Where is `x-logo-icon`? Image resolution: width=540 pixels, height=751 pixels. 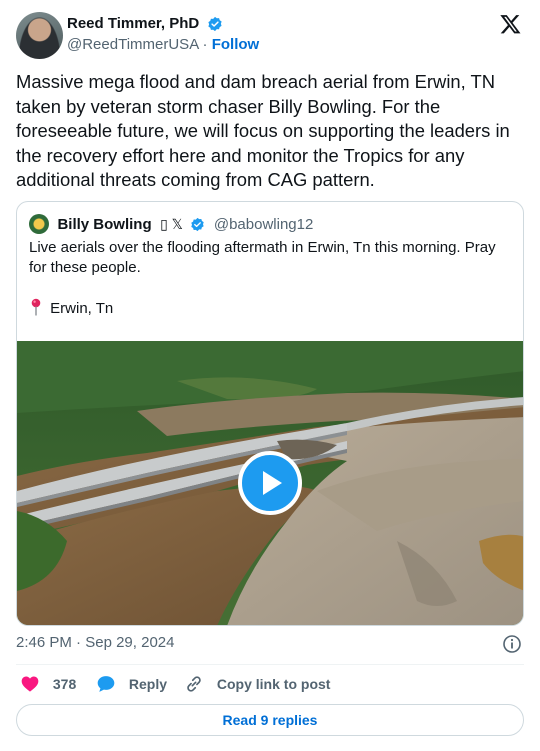 x-logo-icon is located at coordinates (510, 24).